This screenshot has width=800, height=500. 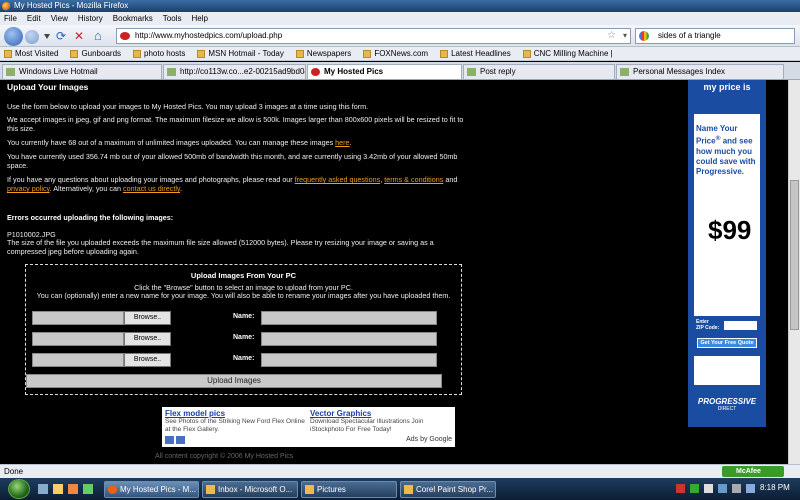 What do you see at coordinates (159, 53) in the screenshot?
I see `bookmark-photo-hosts: photo hosts` at bounding box center [159, 53].